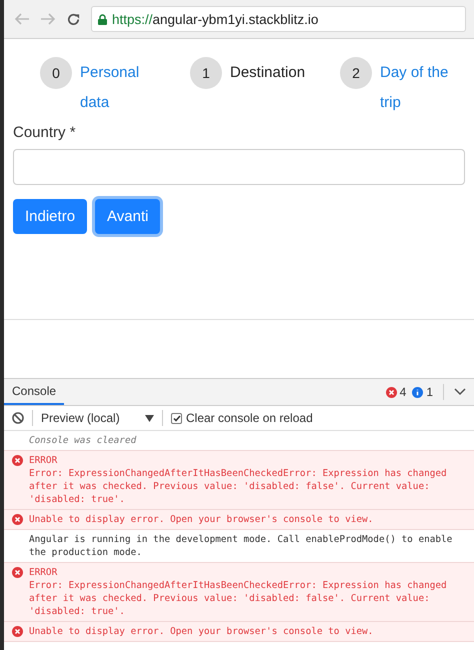  Describe the element at coordinates (73, 19) in the screenshot. I see `reload-icon` at that location.